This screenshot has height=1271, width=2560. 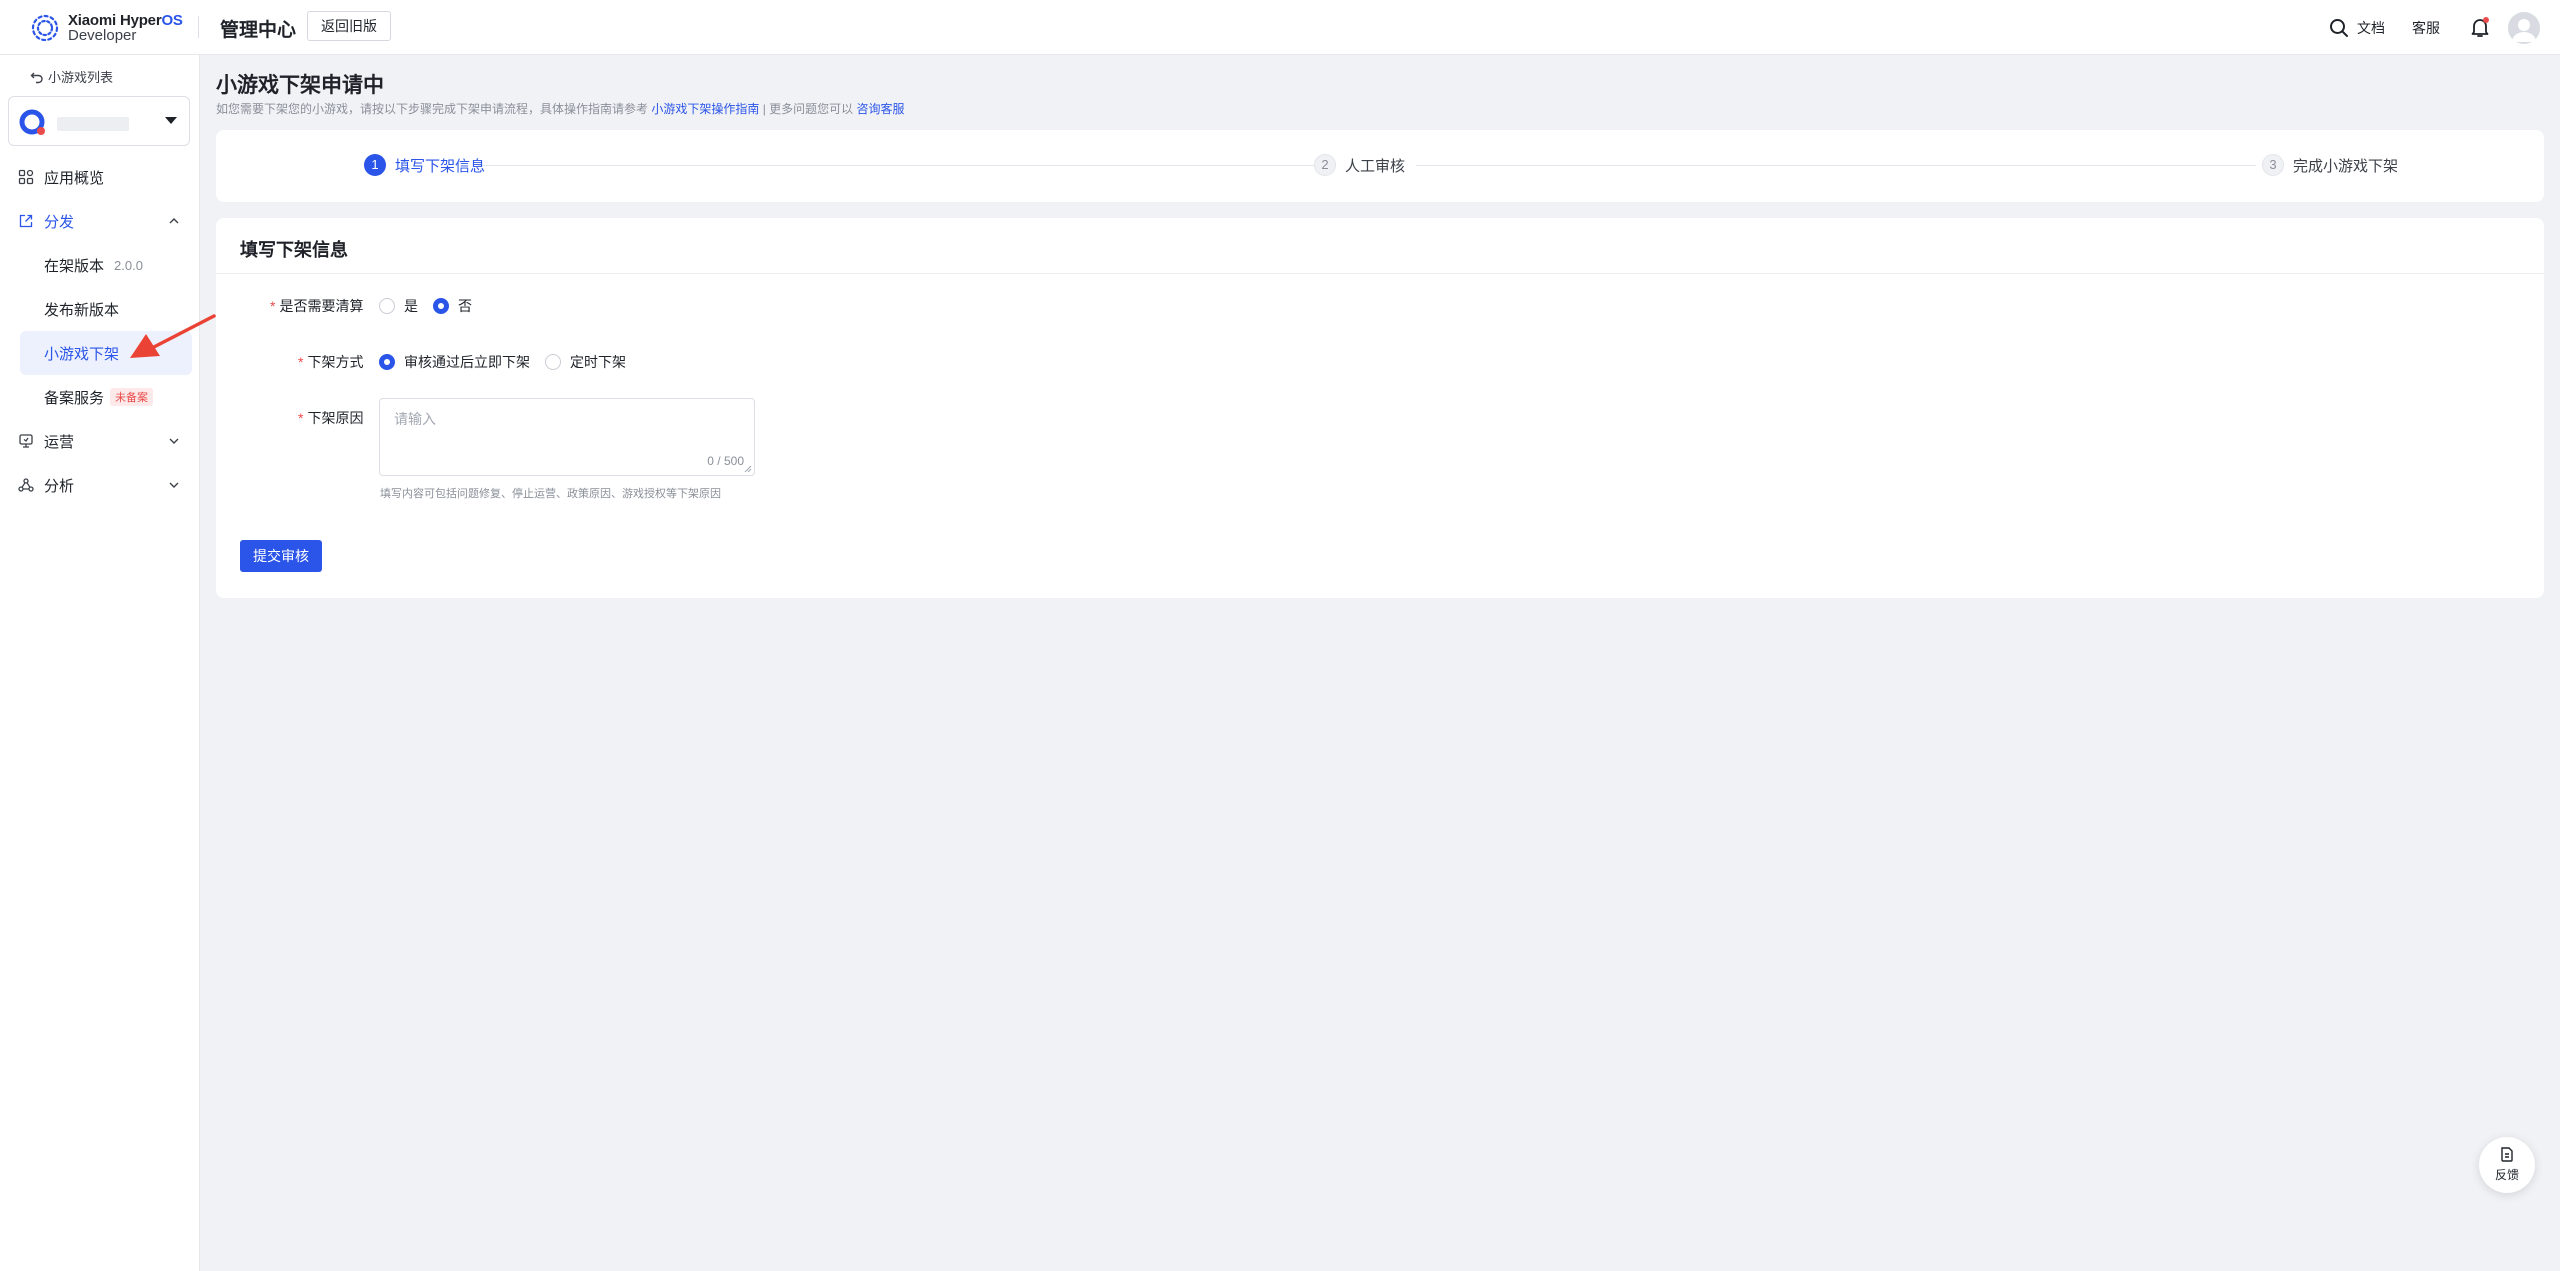 I want to click on back-link-label: 小游戏列表, so click(x=81, y=77).